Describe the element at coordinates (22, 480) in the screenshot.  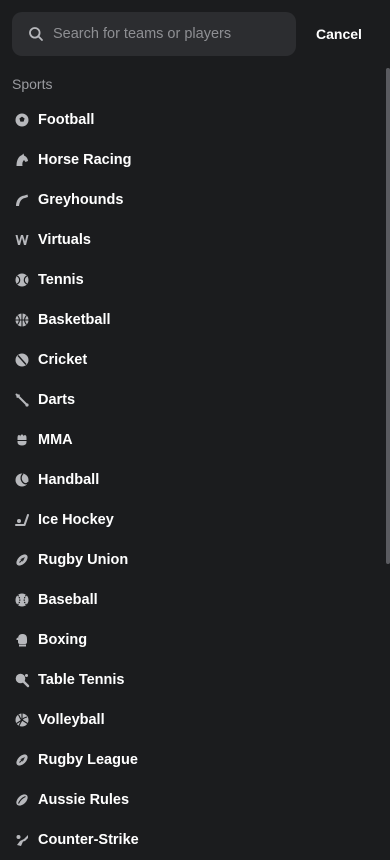
I see `handball-icon` at that location.